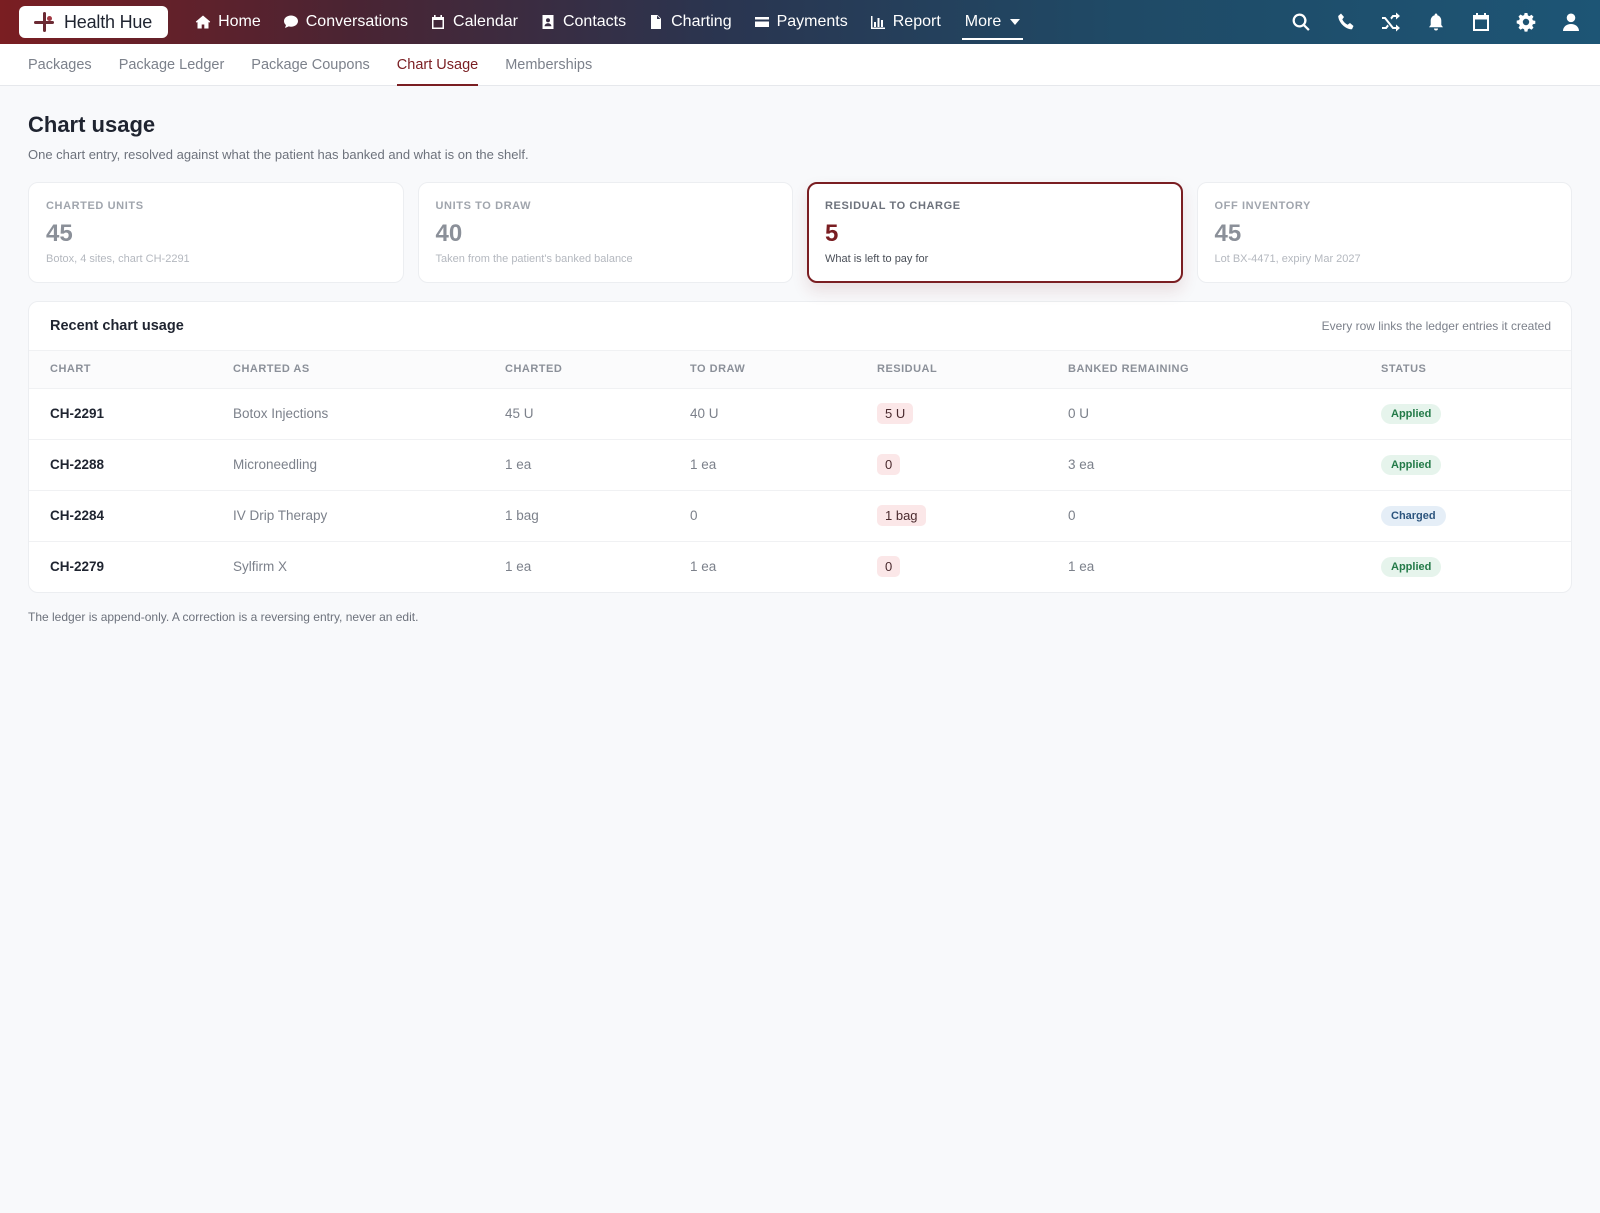 The image size is (1600, 1213). I want to click on shuffle-icon, so click(1391, 22).